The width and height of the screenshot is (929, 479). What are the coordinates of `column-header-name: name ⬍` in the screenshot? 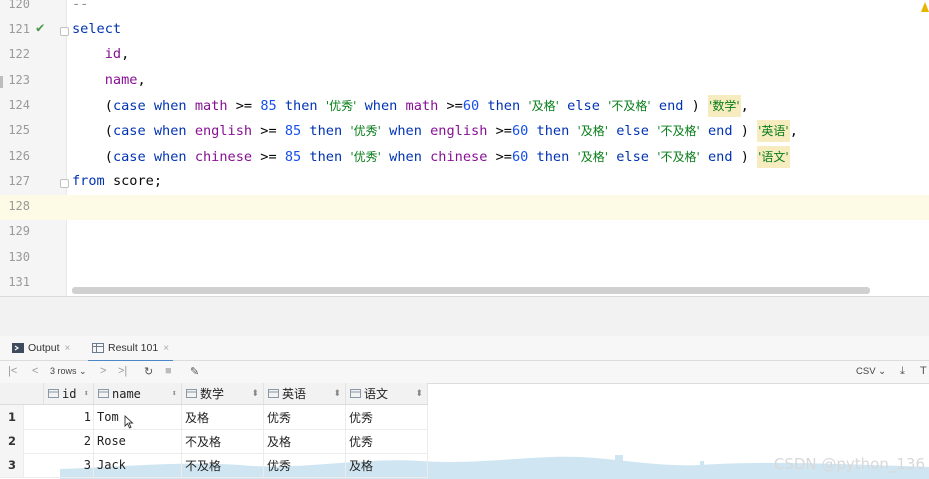 It's located at (138, 393).